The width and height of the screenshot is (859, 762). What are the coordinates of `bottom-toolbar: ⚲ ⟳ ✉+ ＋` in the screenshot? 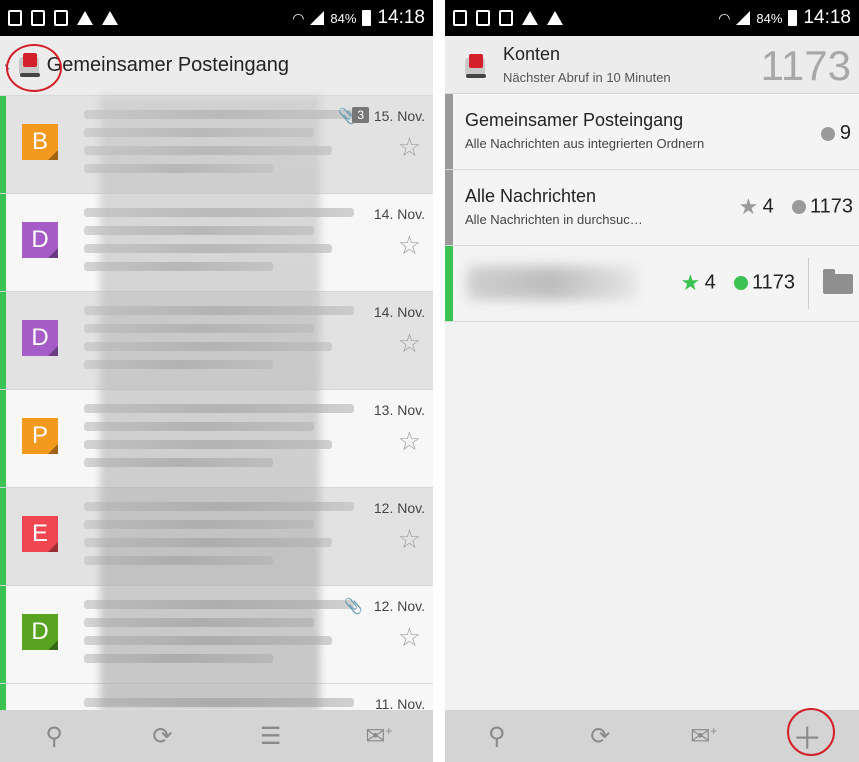 It's located at (652, 735).